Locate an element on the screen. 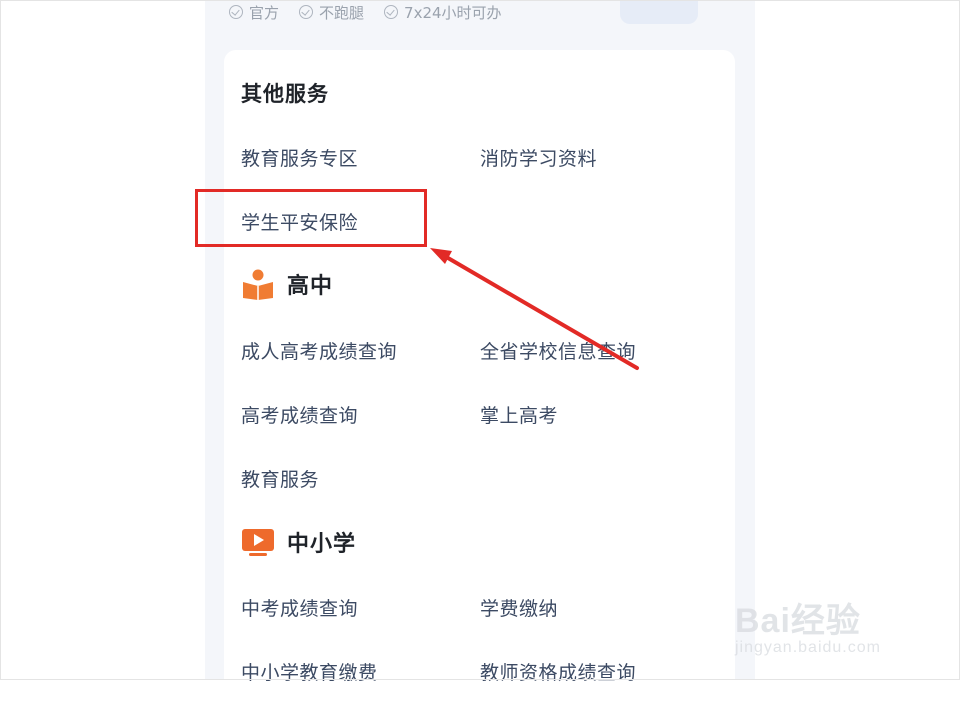  watermark: Bai经验 jingyan.baidu.com is located at coordinates (835, 620).